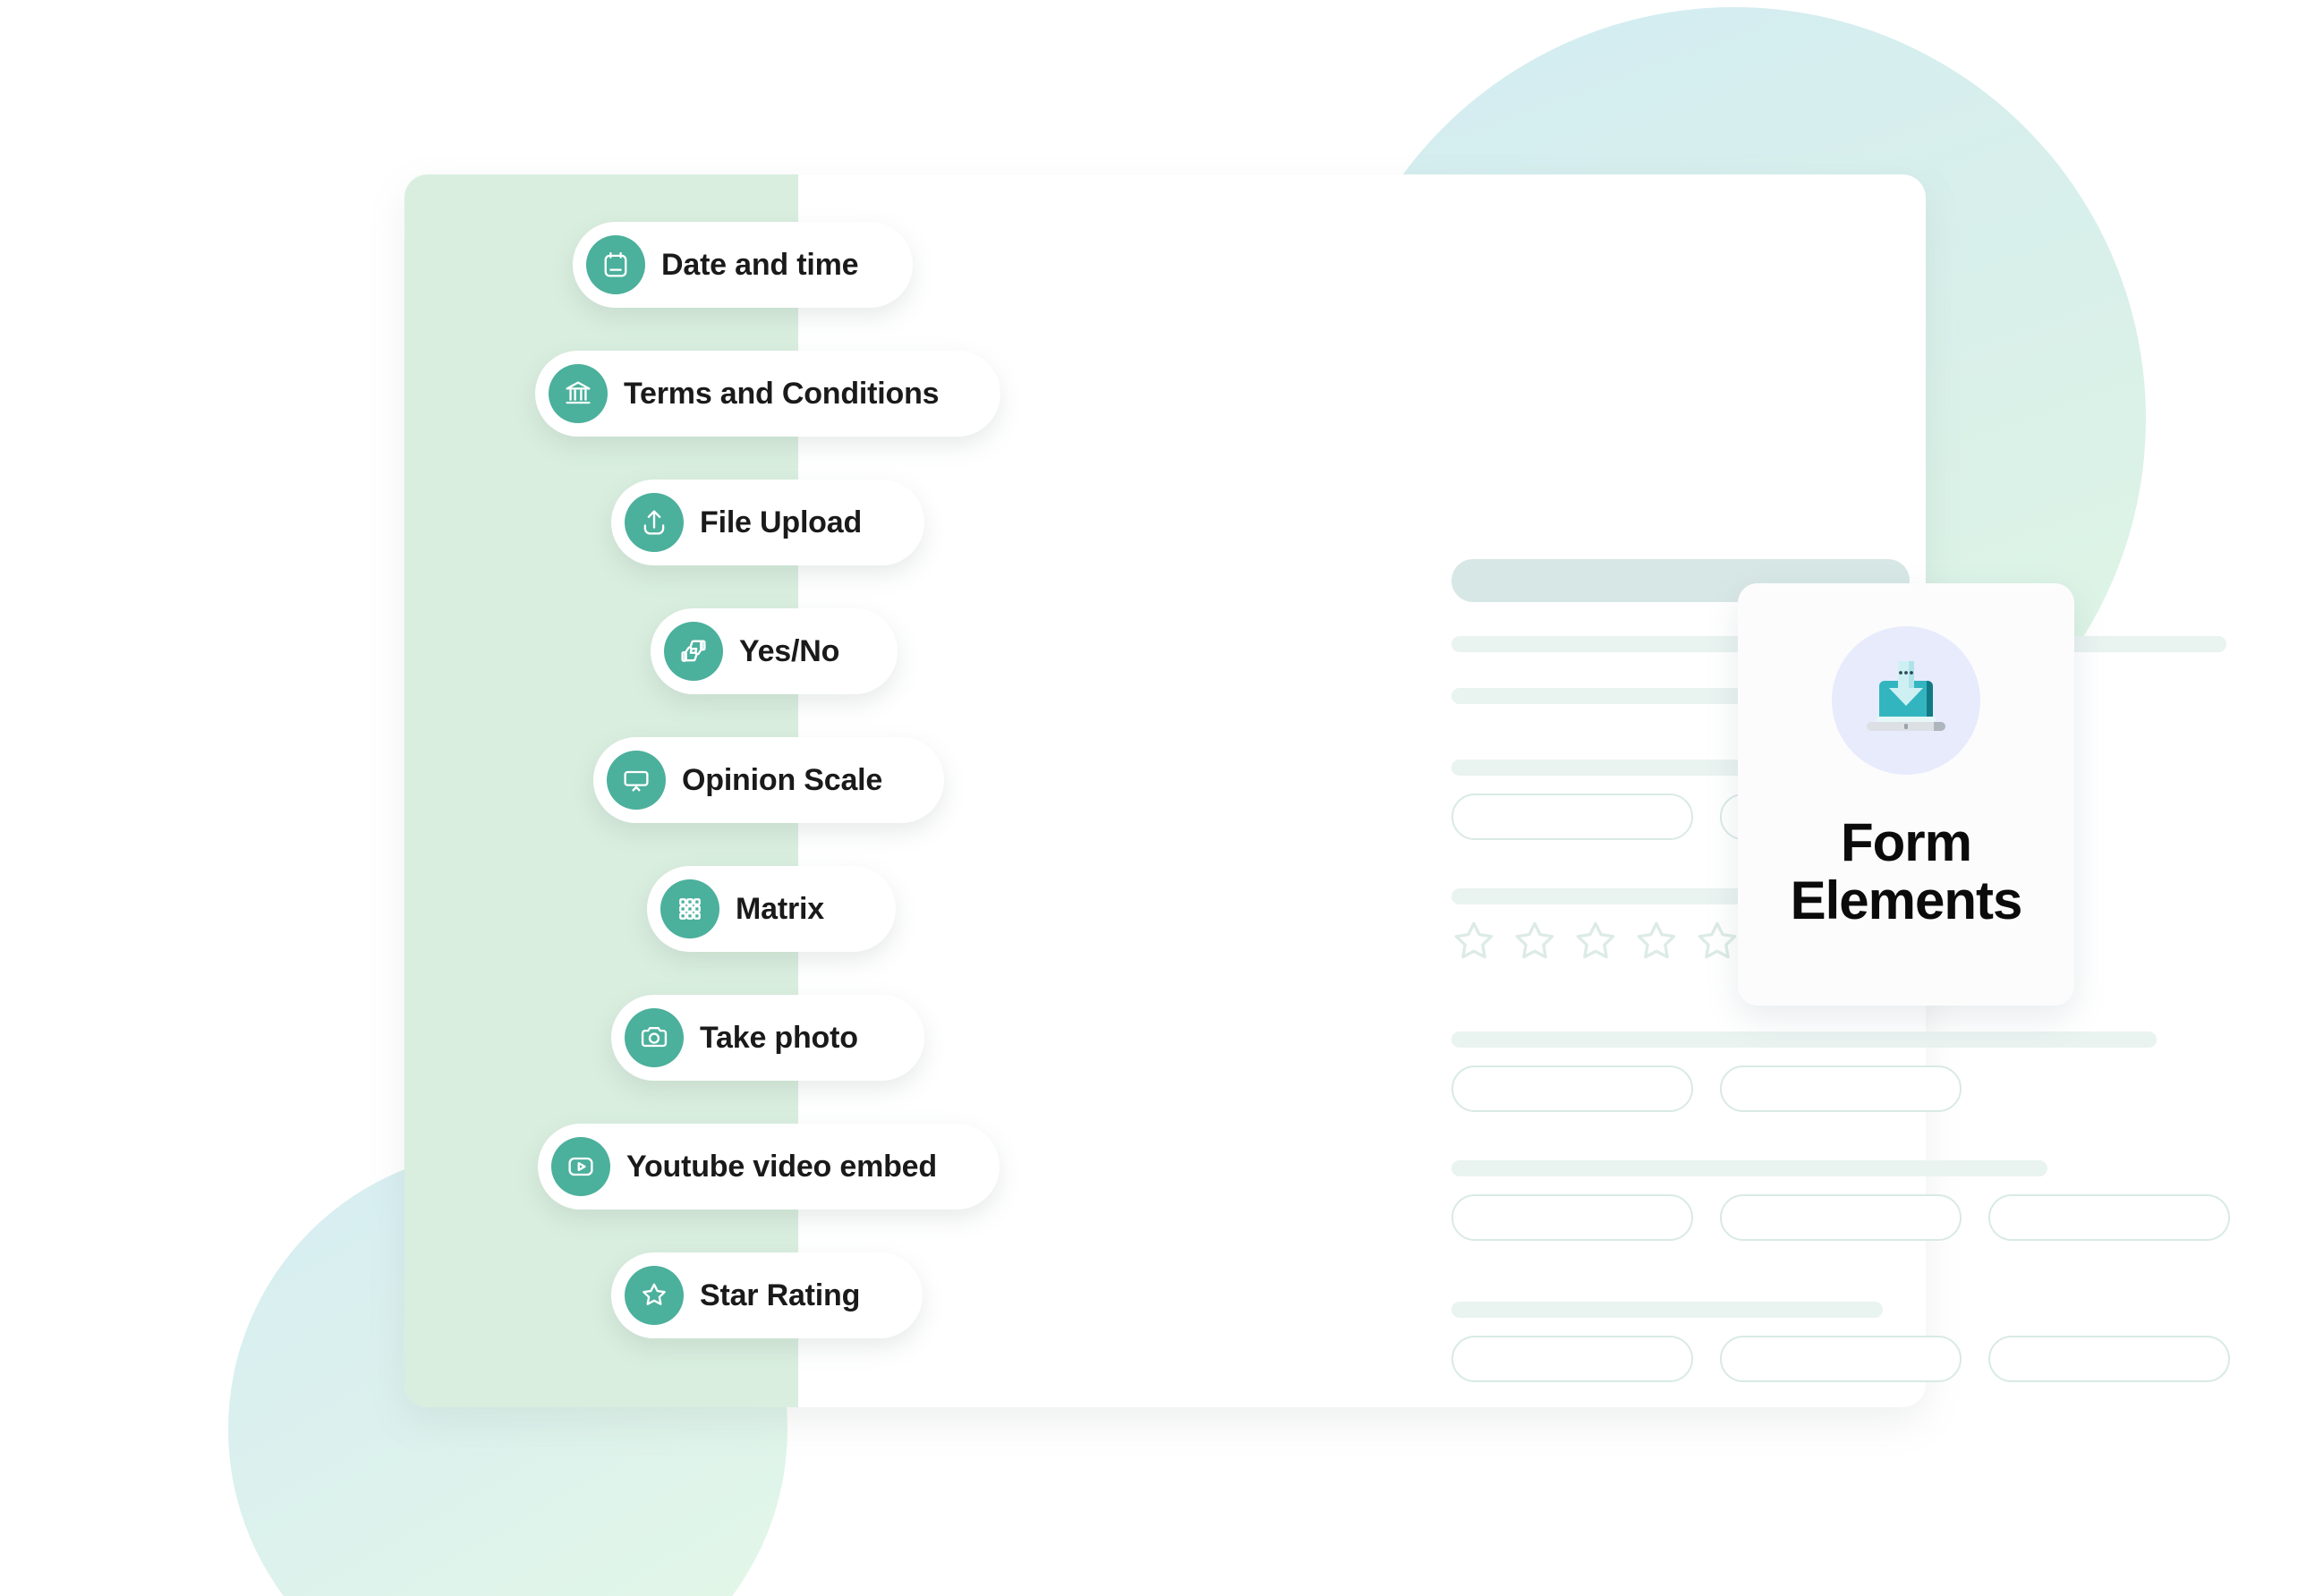 This screenshot has width=2298, height=1596. Describe the element at coordinates (580, 1166) in the screenshot. I see `youtube-play-icon` at that location.